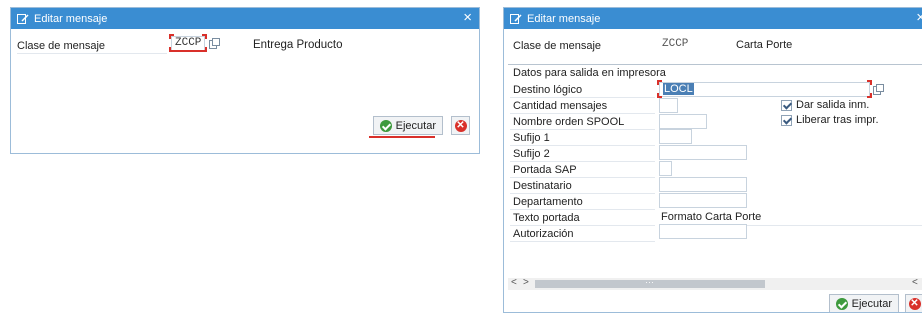 This screenshot has width=922, height=313. I want to click on left-dialog-titlebar: Editar mensaje ×, so click(245, 18).